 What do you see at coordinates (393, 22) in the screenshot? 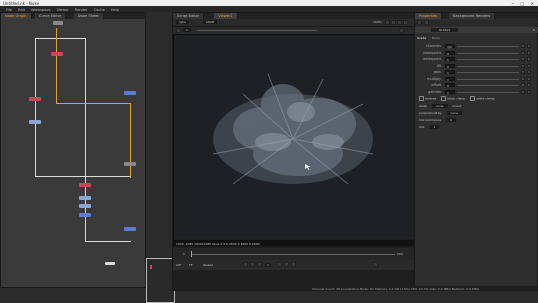
I see `grid-icon` at bounding box center [393, 22].